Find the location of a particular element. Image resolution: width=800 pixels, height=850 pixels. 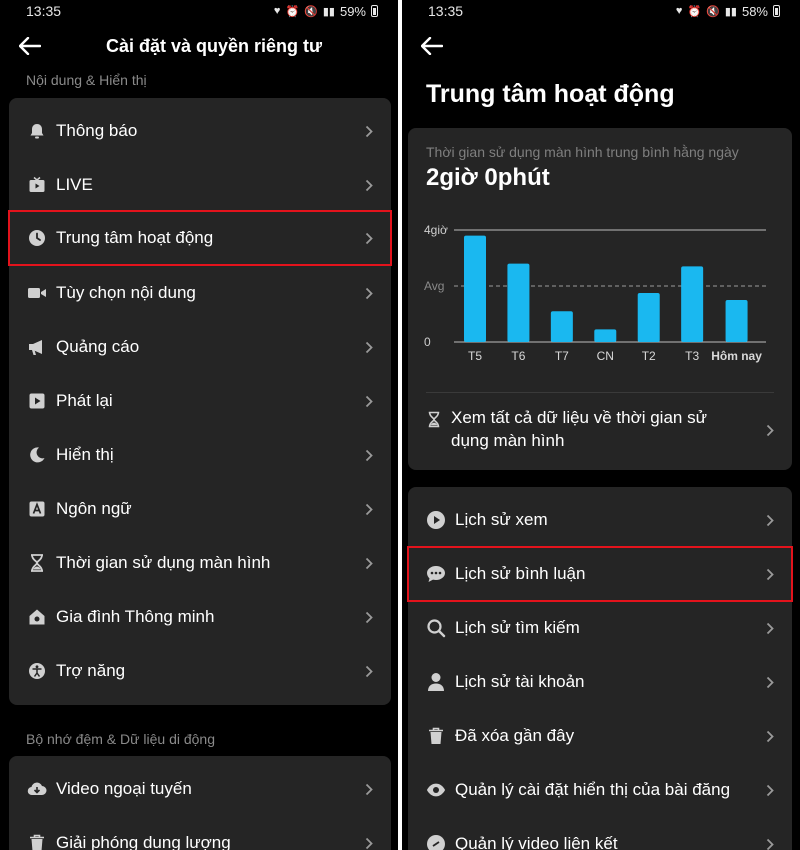

x-tick-label: T2 is located at coordinates (649, 356).